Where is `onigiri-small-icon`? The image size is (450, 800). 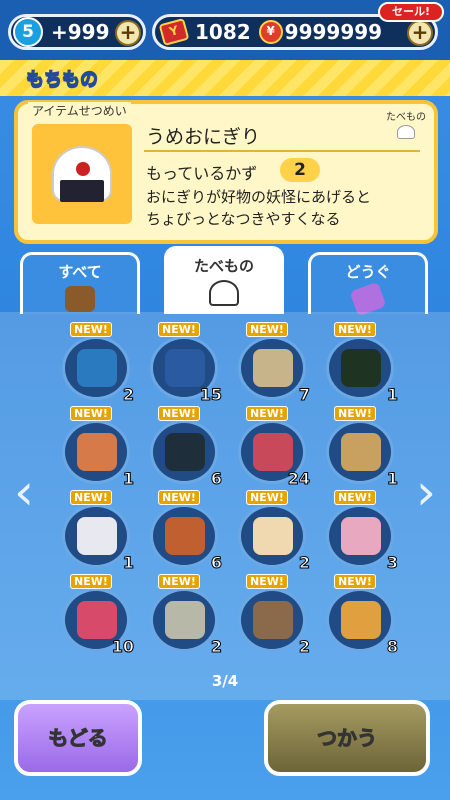
onigiri-small-icon is located at coordinates (406, 132).